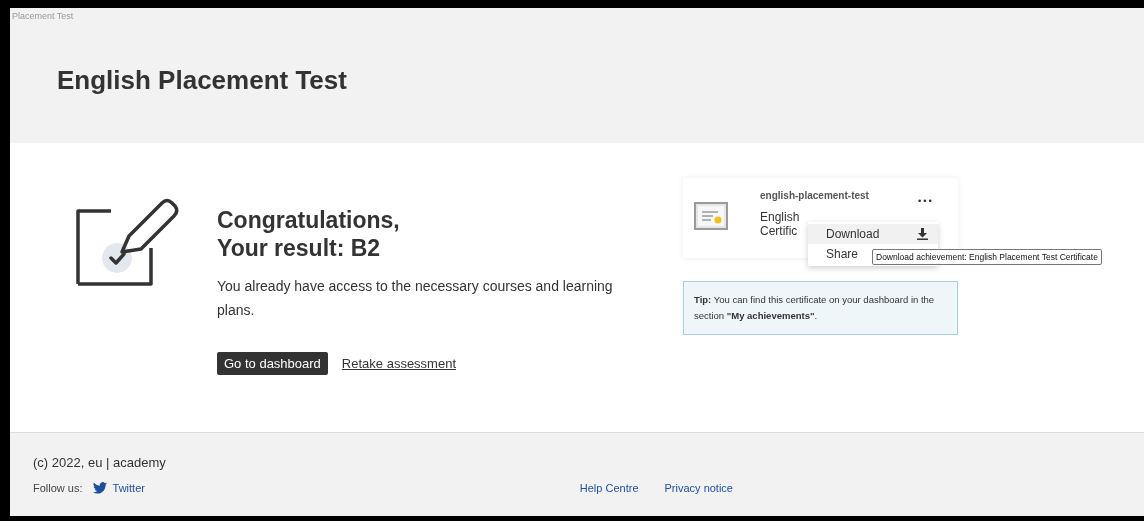 The image size is (1144, 521). What do you see at coordinates (99, 488) in the screenshot?
I see `bird-icon` at bounding box center [99, 488].